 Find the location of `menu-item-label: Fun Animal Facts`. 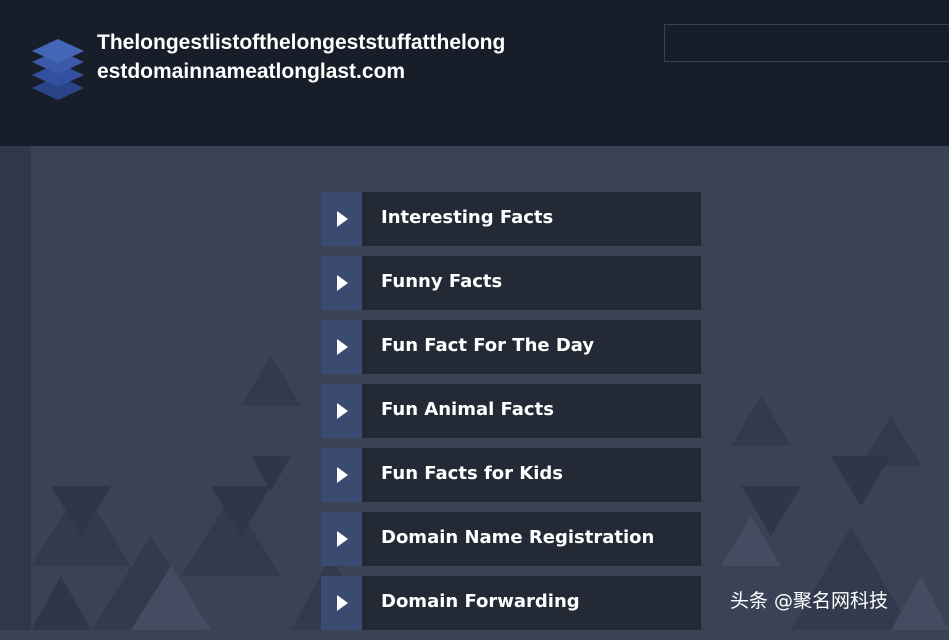

menu-item-label: Fun Animal Facts is located at coordinates (531, 411).